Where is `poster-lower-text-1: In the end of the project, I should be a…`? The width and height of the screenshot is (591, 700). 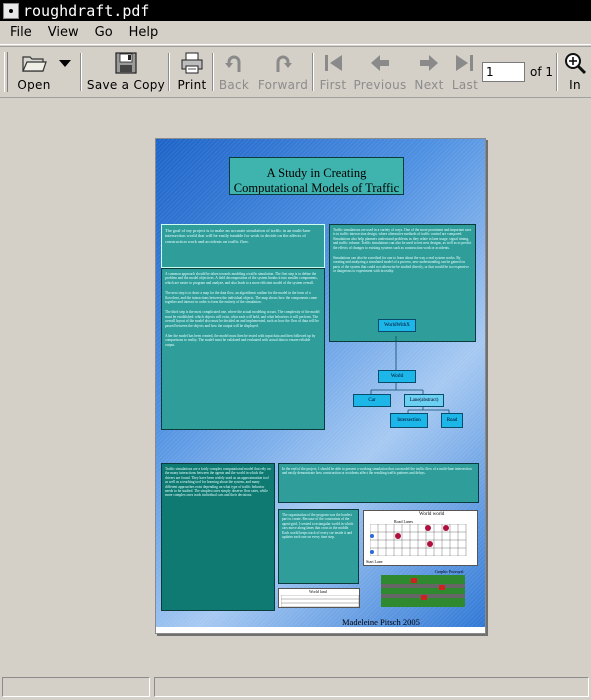
poster-lower-text-1: In the end of the project, I should be a… is located at coordinates (377, 471).